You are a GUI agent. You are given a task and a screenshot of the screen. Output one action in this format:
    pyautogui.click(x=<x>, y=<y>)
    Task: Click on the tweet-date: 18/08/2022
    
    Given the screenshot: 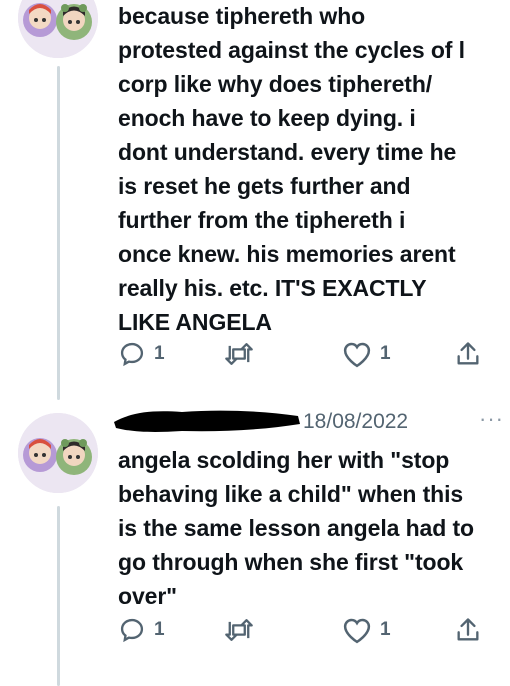 What is the action you would take?
    pyautogui.click(x=356, y=421)
    